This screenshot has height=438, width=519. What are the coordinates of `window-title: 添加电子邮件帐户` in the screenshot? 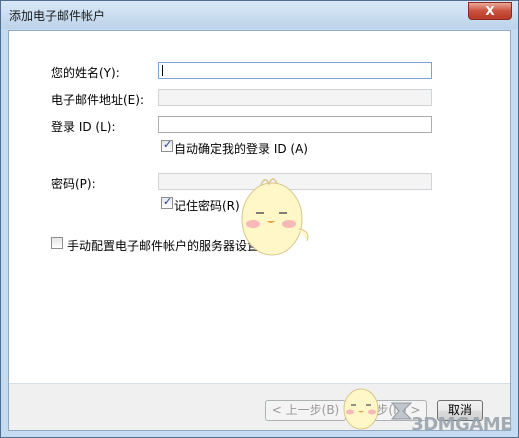 It's located at (57, 16).